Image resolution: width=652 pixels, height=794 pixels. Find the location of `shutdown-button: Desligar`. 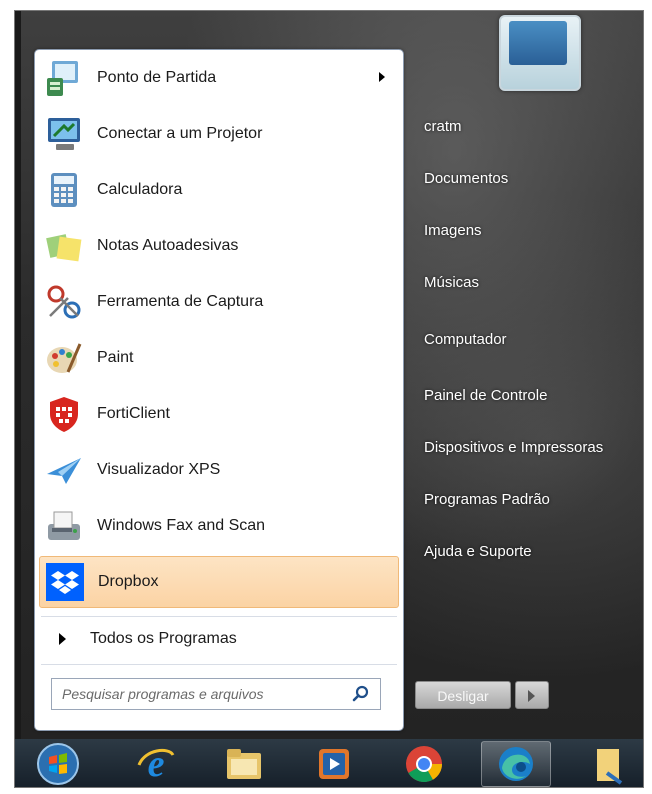

shutdown-button: Desligar is located at coordinates (463, 695).